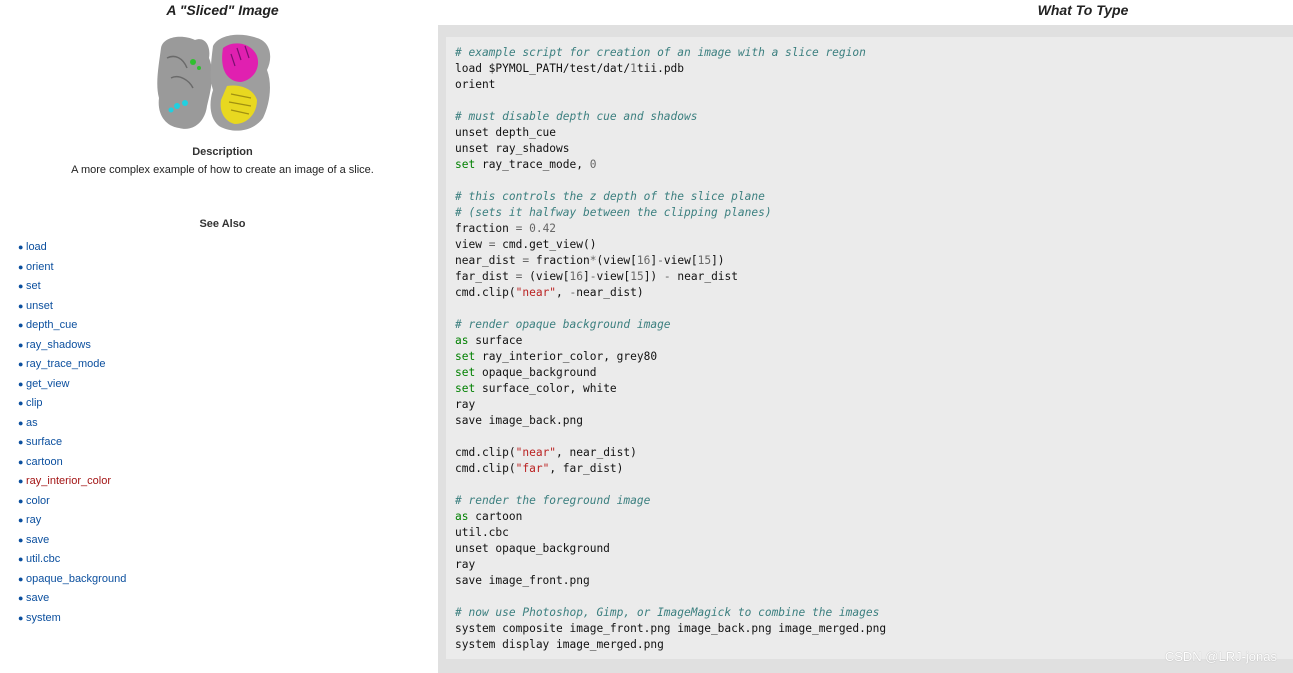 This screenshot has width=1293, height=673. Describe the element at coordinates (72, 270) in the screenshot. I see `see-also-item: ● orient` at that location.